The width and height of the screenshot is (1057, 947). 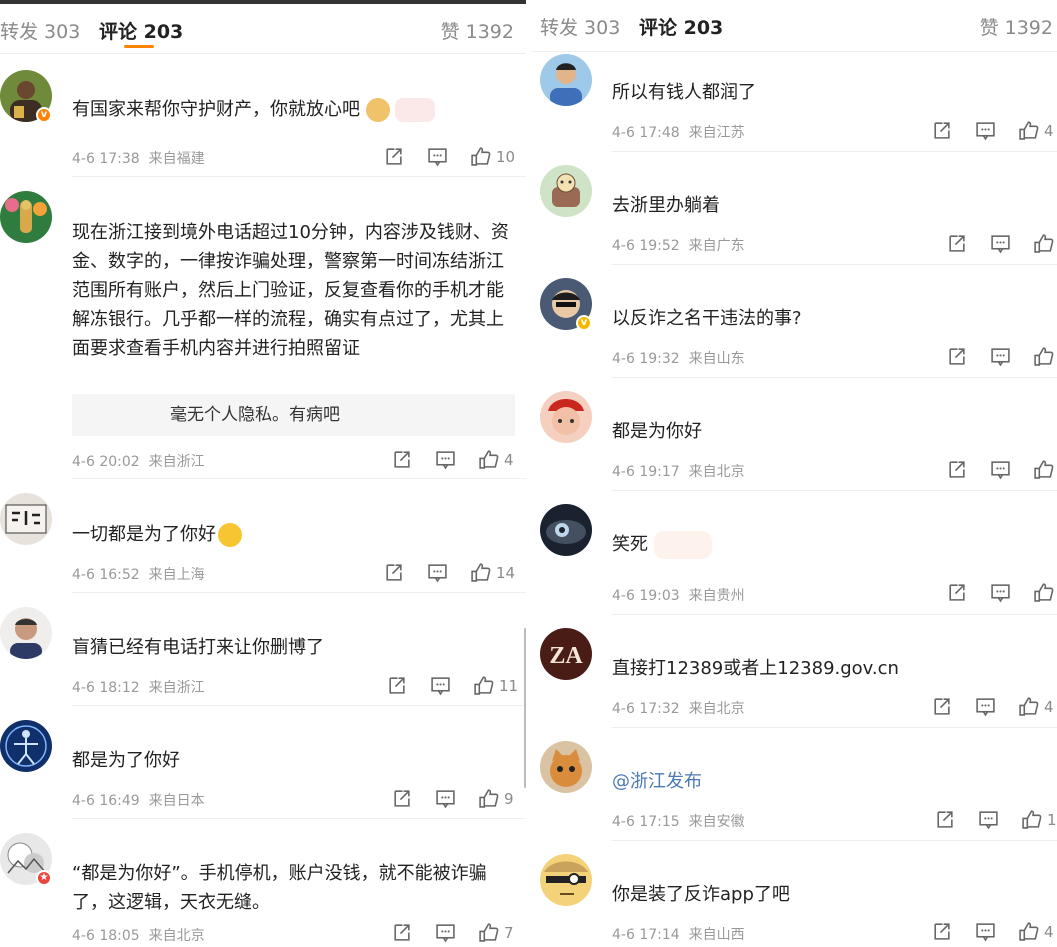 What do you see at coordinates (279, 888) in the screenshot?
I see `comment-text: “都是为你好”。手机停机，账户没钱，就不能被诈骗了，这逻辑，天衣无缝。` at bounding box center [279, 888].